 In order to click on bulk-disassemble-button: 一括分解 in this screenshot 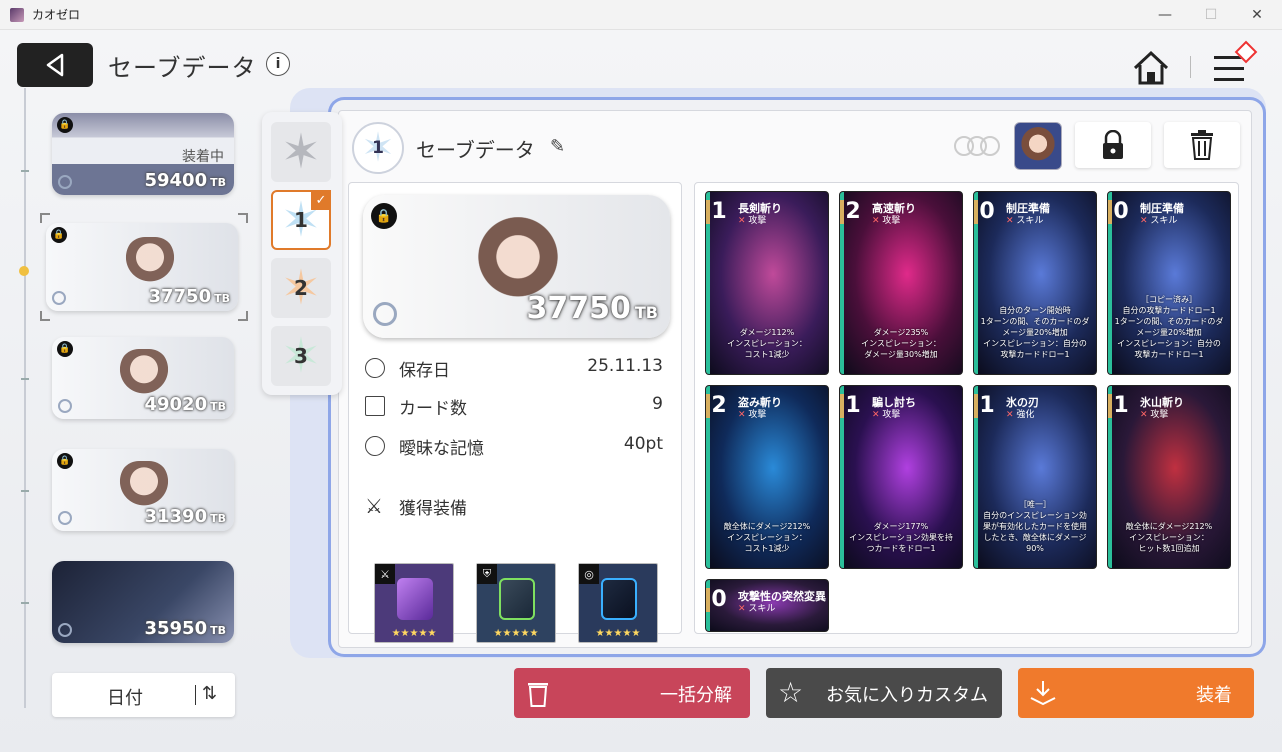, I will do `click(632, 693)`.